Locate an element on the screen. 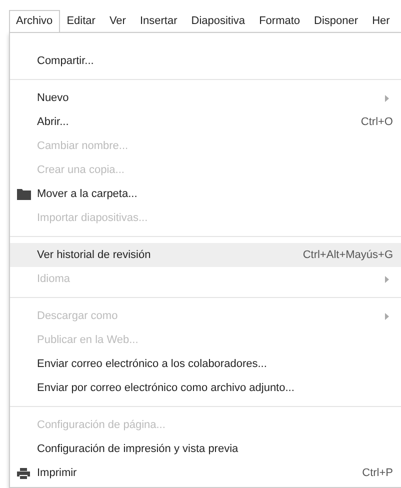  menu-item-label: Nuevo is located at coordinates (53, 98).